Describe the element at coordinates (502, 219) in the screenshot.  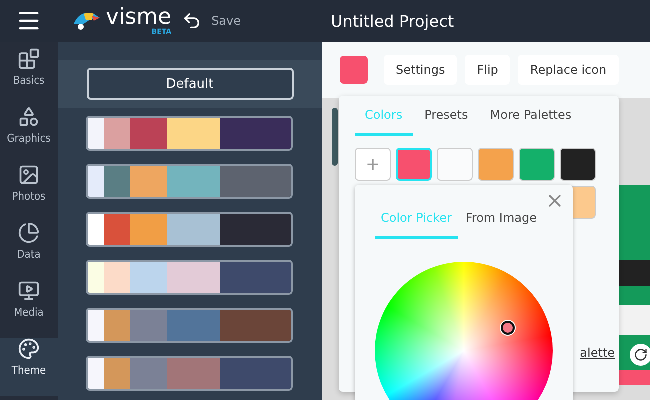
I see `picker-tab: From Image` at that location.